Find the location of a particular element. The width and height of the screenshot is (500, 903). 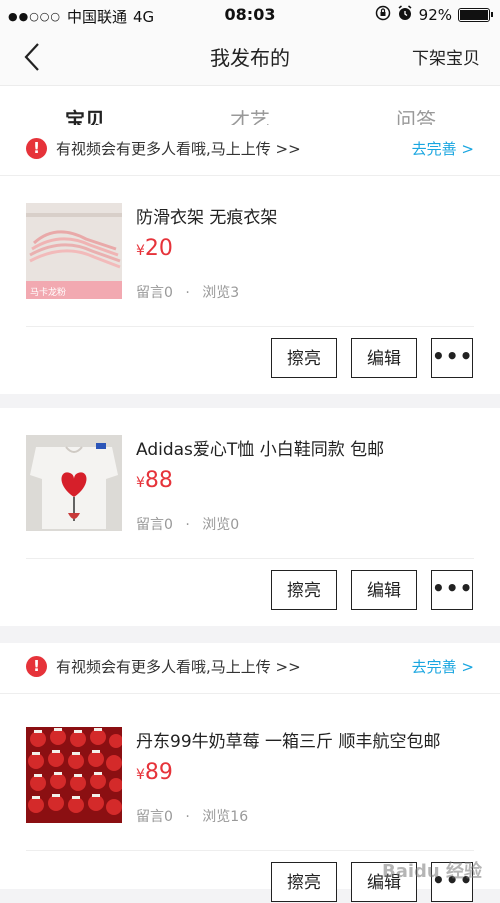

view-count: 浏览16 is located at coordinates (225, 817).